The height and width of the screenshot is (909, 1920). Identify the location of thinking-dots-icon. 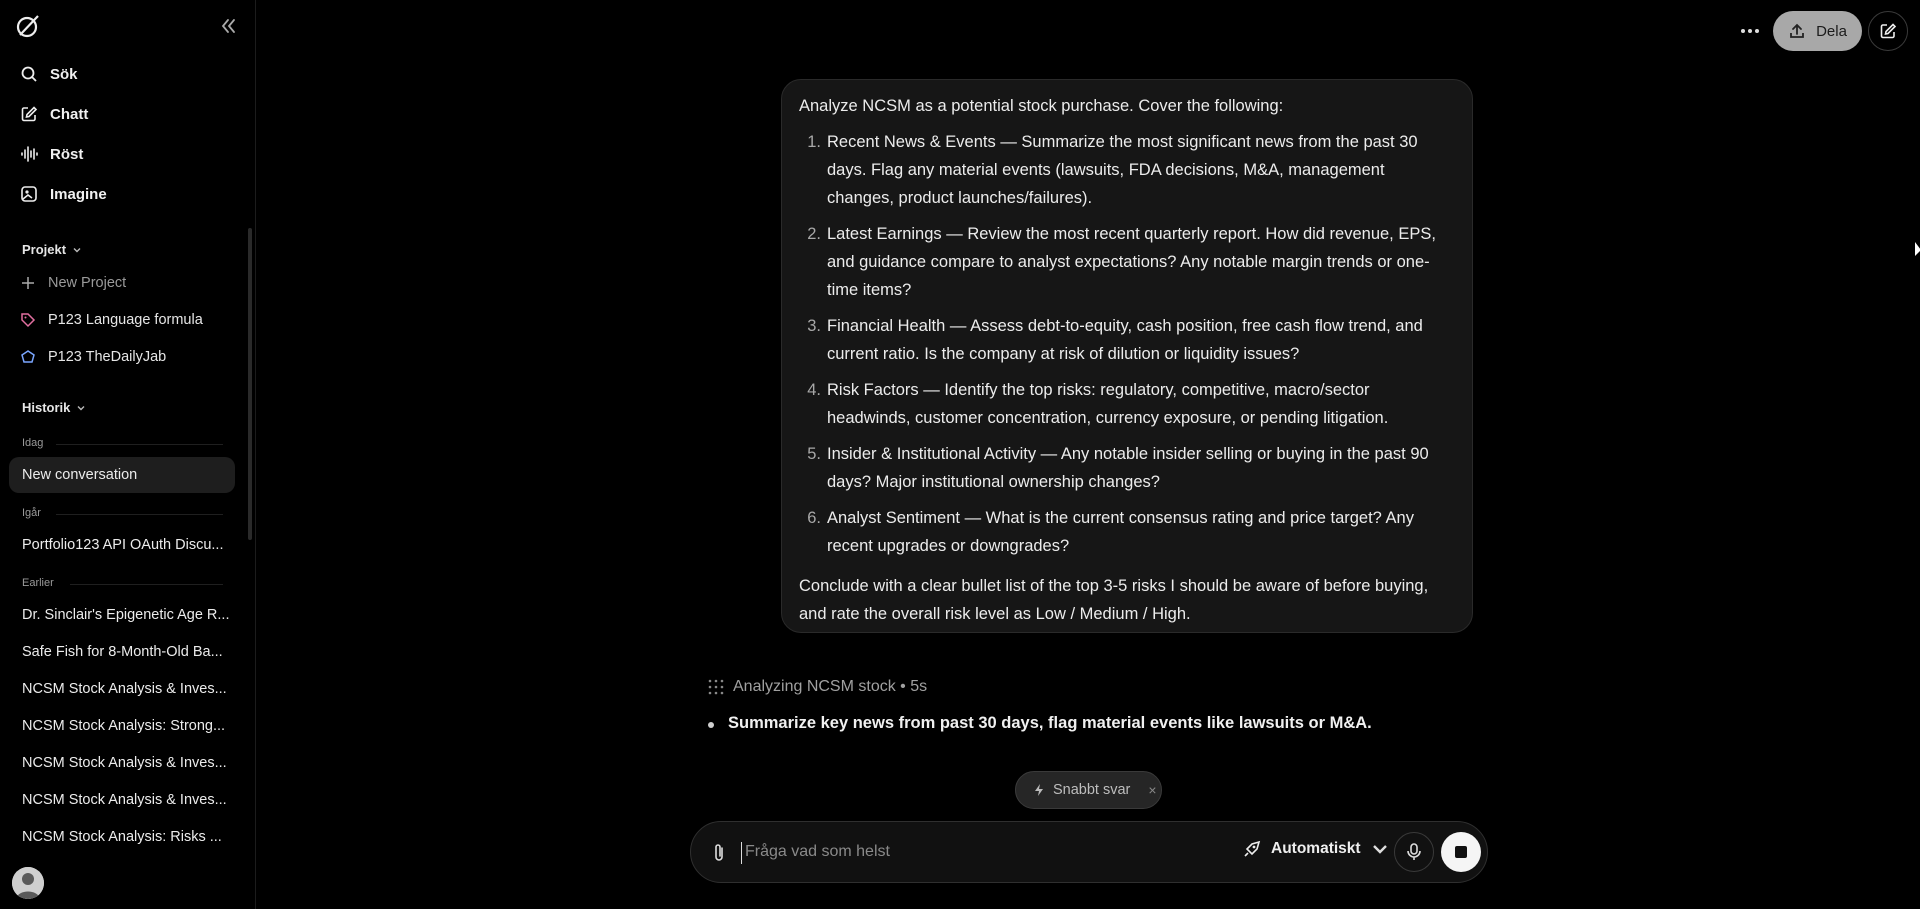
(716, 687).